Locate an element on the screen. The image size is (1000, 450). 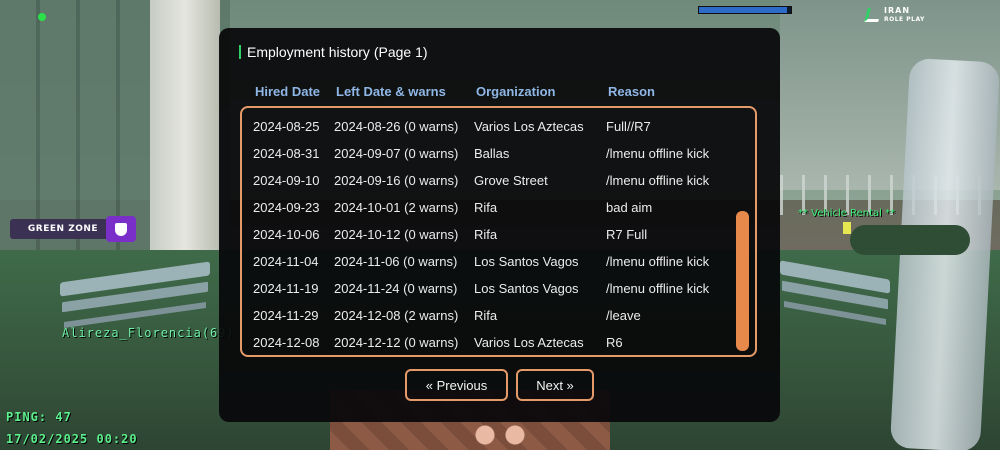
health-bar is located at coordinates (745, 10).